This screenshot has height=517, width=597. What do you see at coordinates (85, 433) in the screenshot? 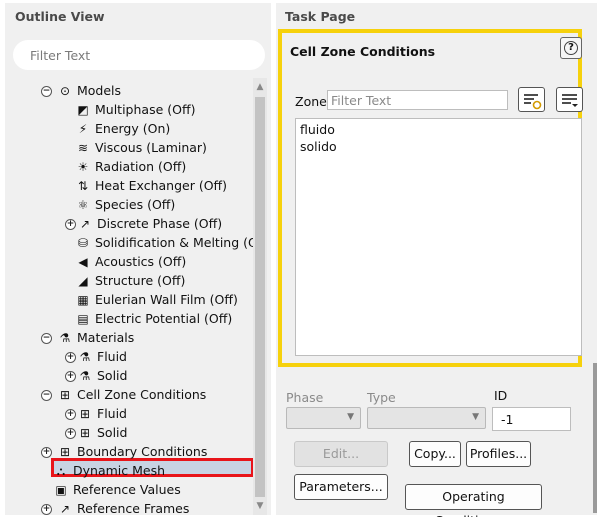
I see `solid-icon: ⊞` at bounding box center [85, 433].